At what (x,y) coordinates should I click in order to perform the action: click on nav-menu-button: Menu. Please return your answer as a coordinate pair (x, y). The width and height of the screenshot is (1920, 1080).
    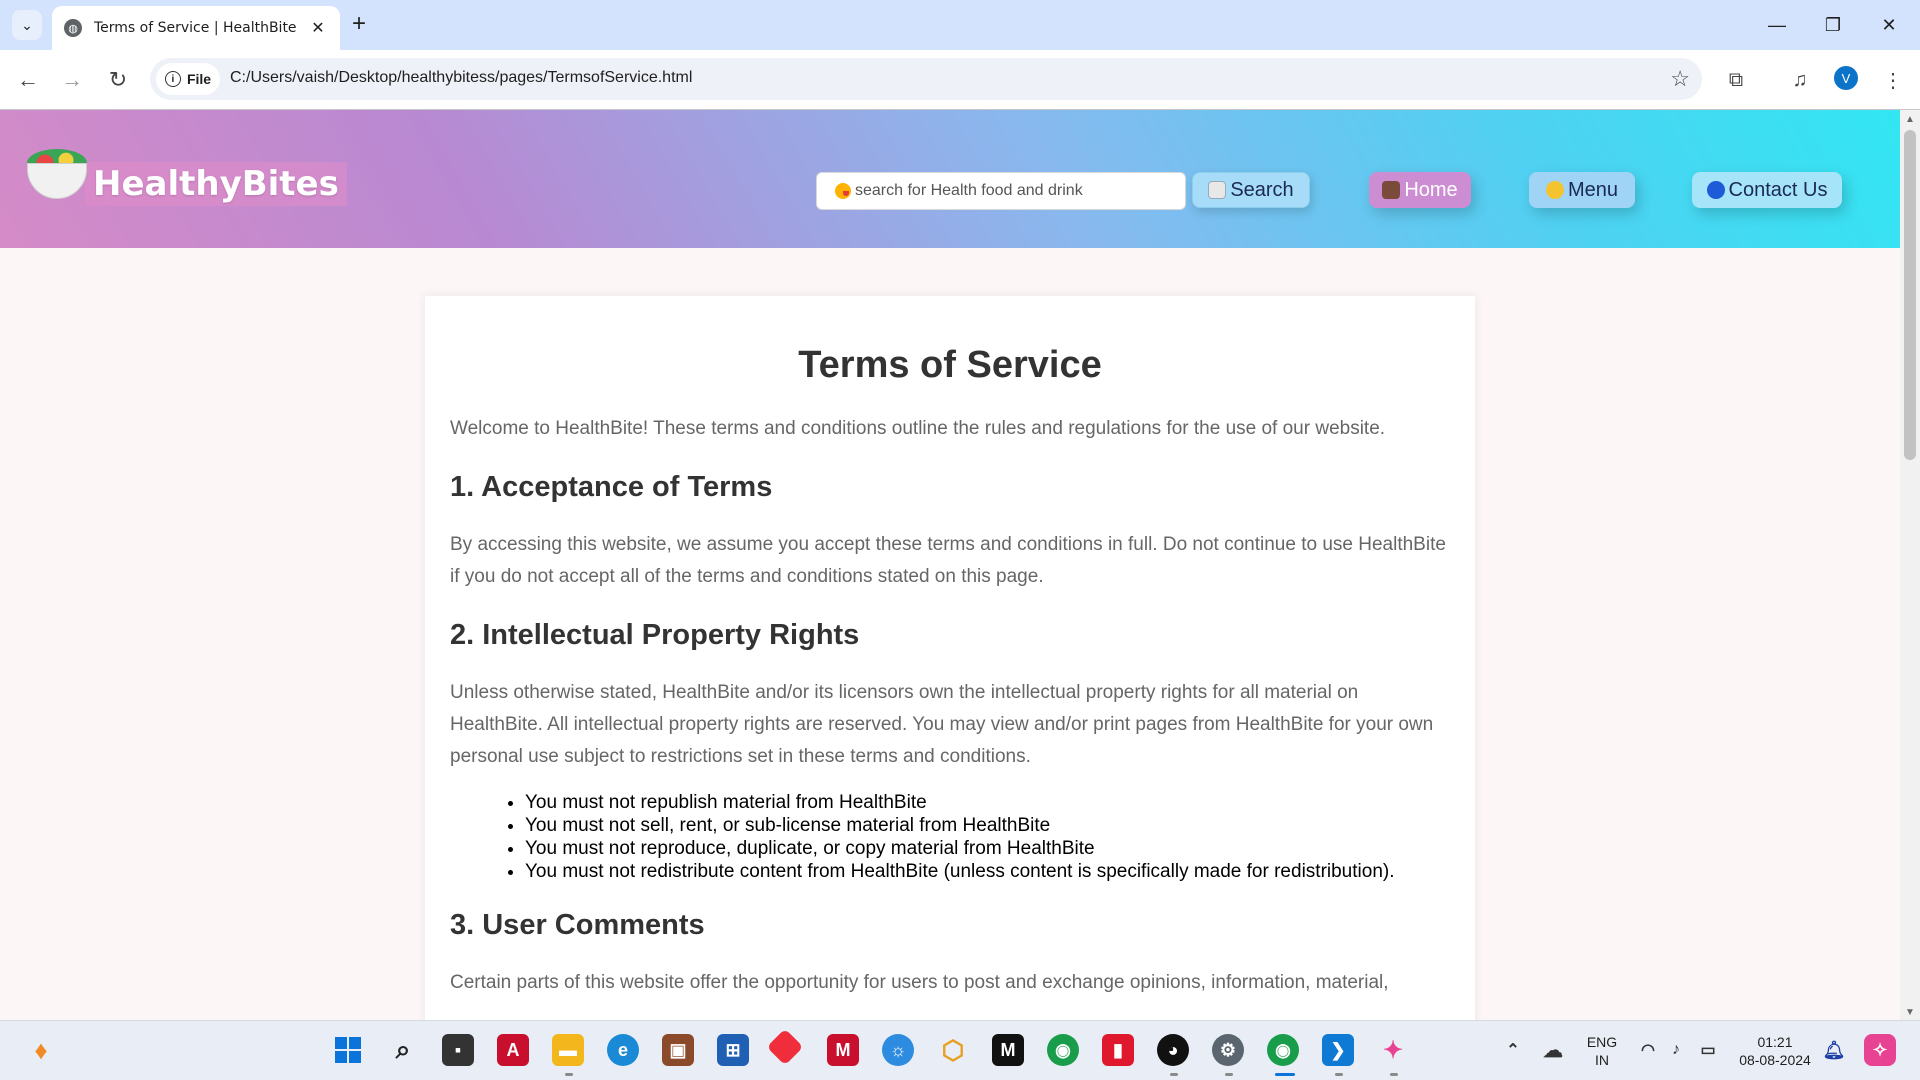
    Looking at the image, I should click on (1582, 190).